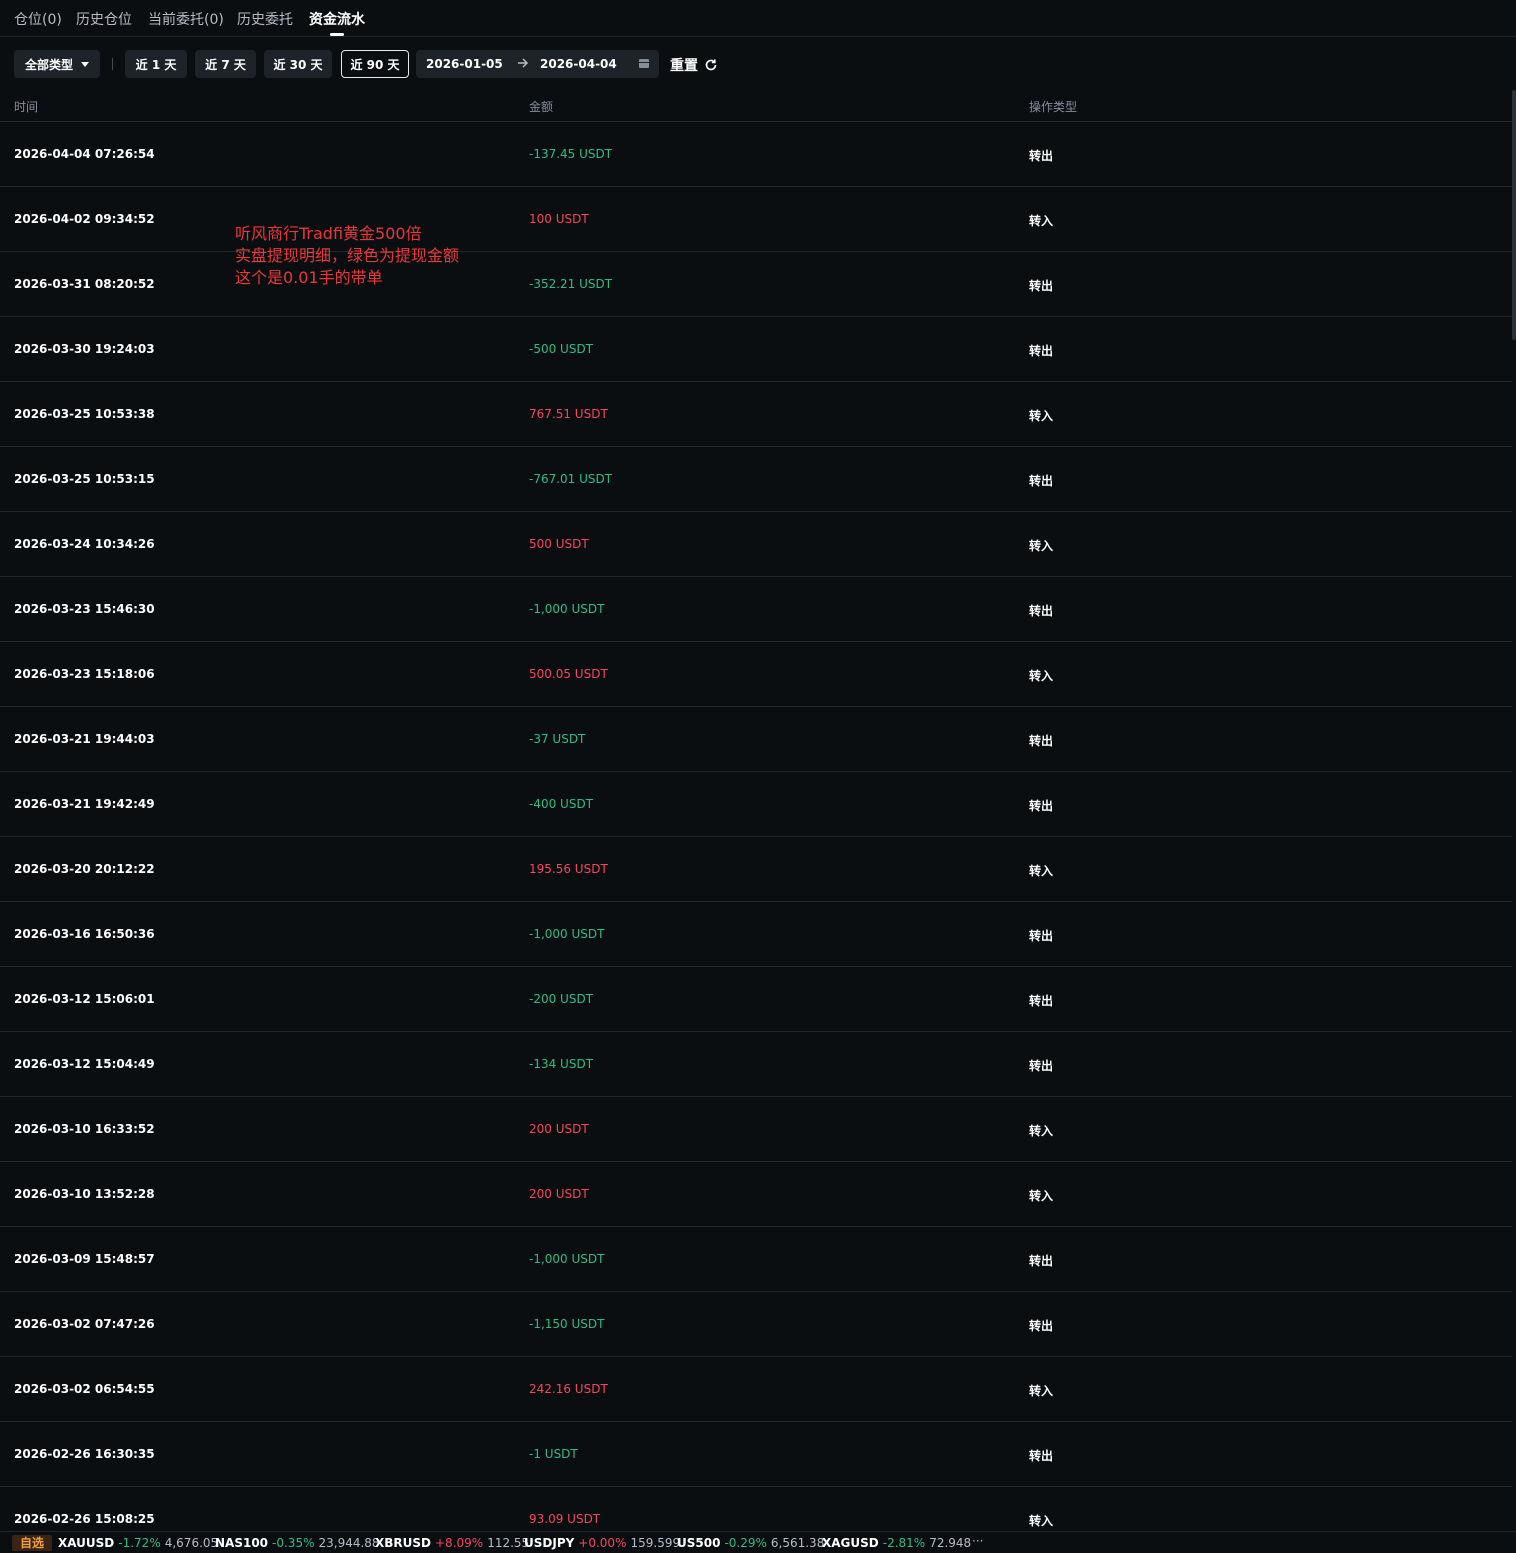 This screenshot has height=1553, width=1516. I want to click on table-row: 2026-03-02 07:47:26 -1,150 USDT 转出, so click(756, 1324).